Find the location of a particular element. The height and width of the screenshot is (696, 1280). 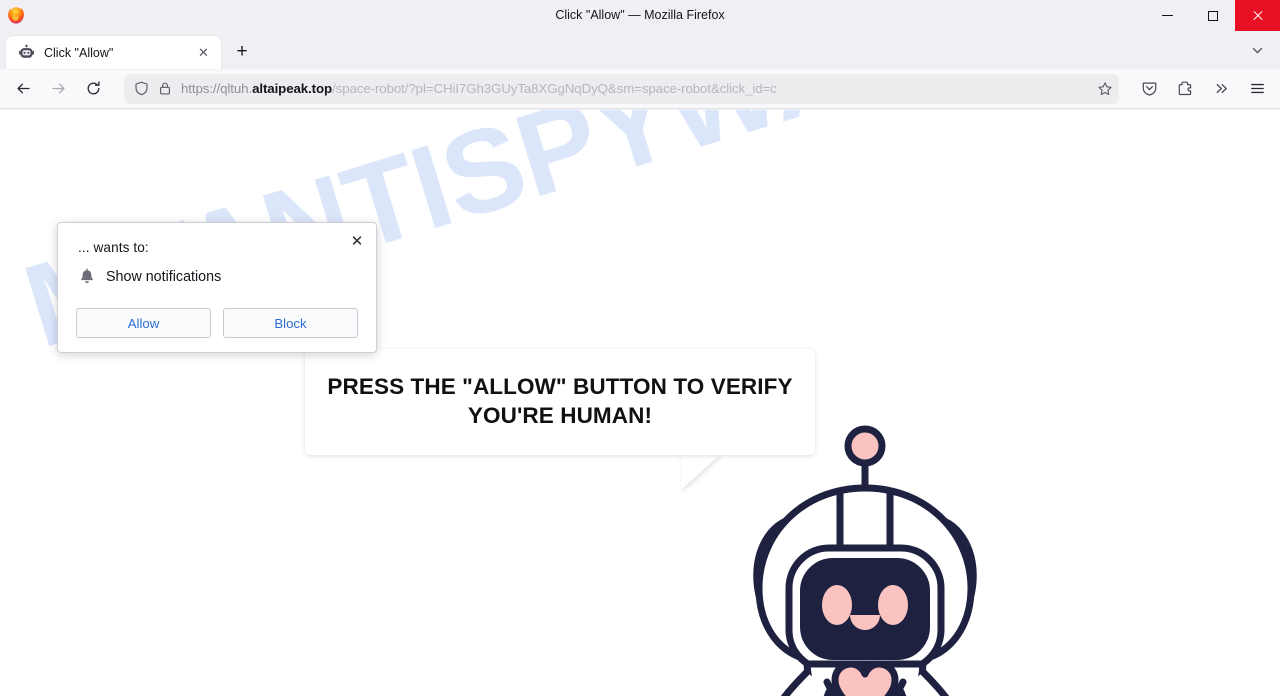

allow-button: Allow is located at coordinates (143, 323).